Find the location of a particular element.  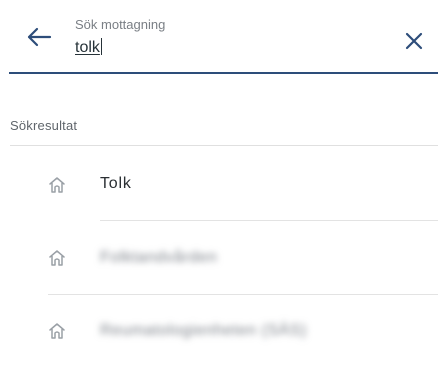

text-caret is located at coordinates (101, 46).